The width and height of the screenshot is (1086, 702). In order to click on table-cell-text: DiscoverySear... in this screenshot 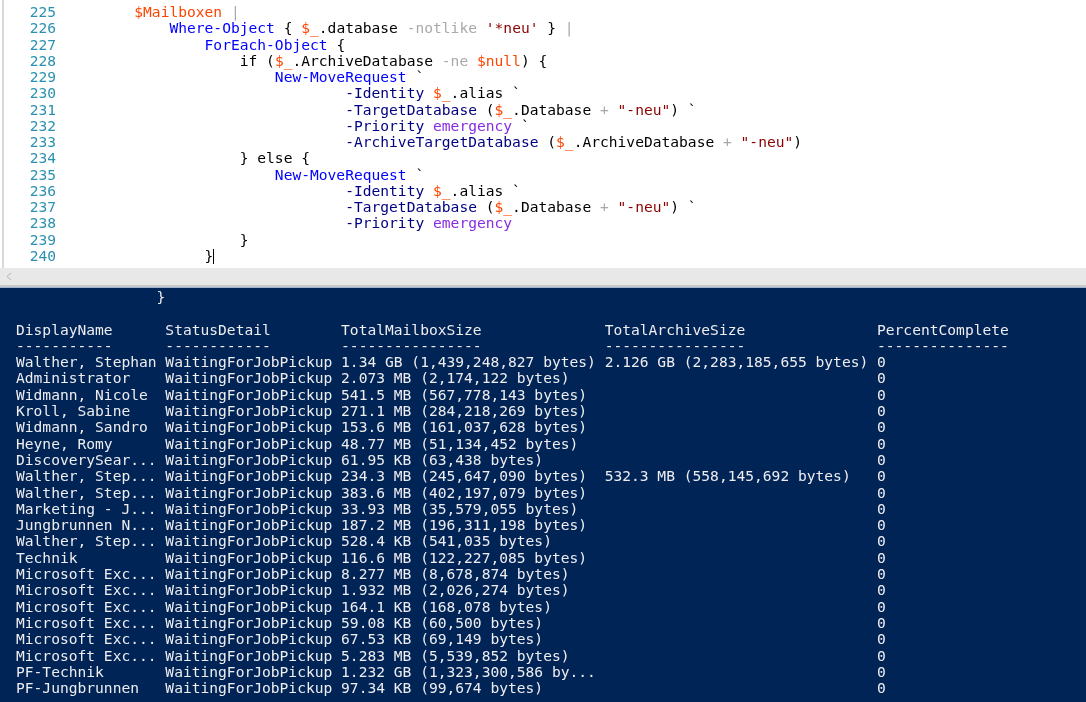, I will do `click(87, 460)`.